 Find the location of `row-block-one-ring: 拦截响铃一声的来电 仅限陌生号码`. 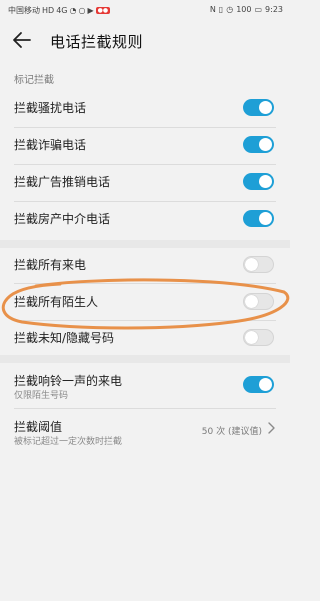

row-block-one-ring: 拦截响铃一声的来电 仅限陌生号码 is located at coordinates (145, 386).